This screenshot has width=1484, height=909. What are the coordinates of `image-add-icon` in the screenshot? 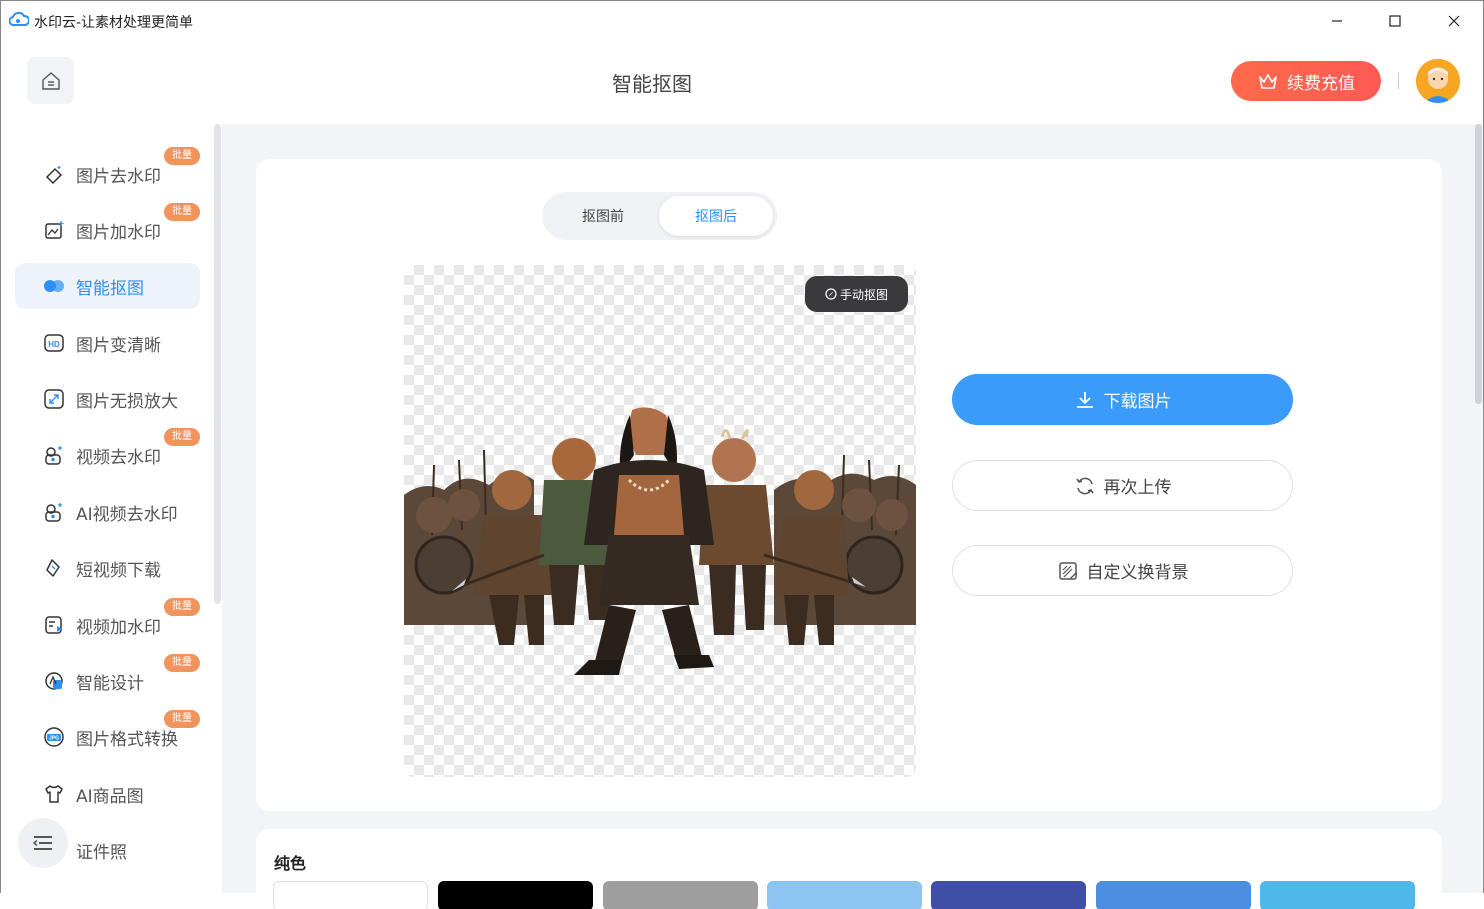 It's located at (54, 230).